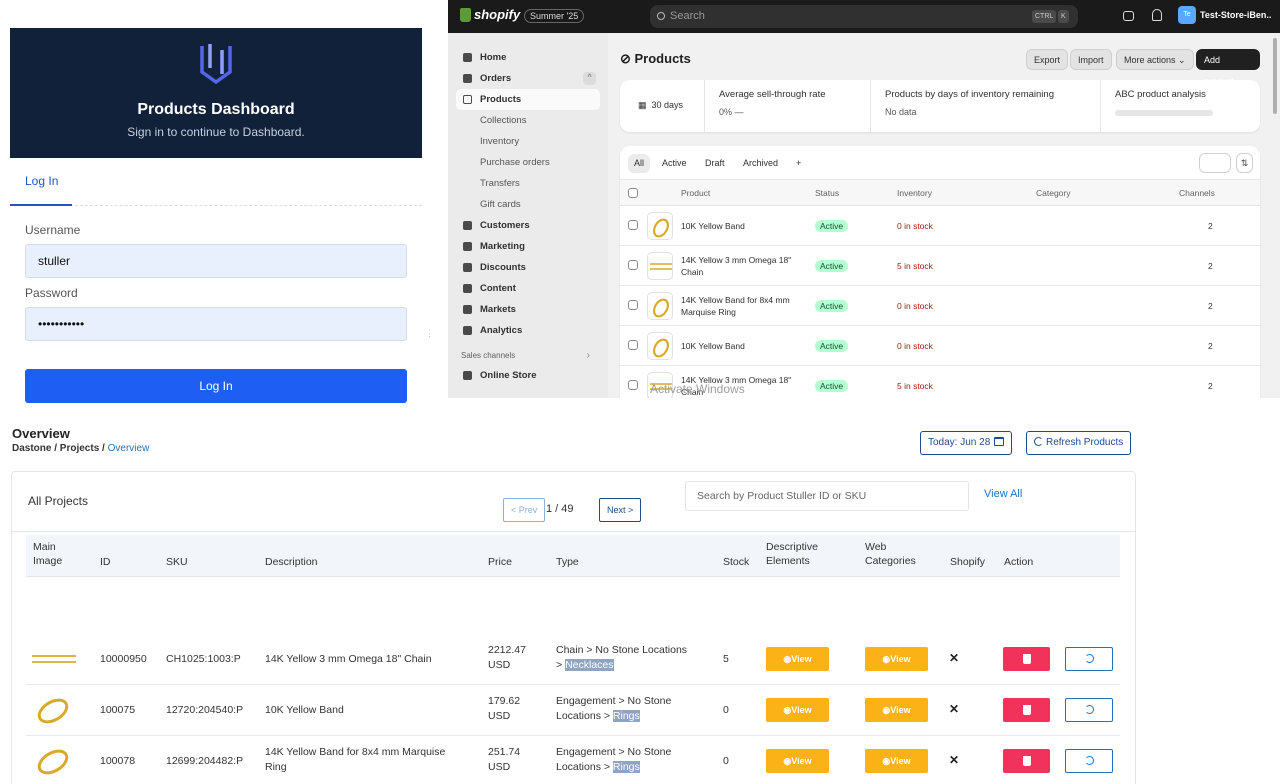 The width and height of the screenshot is (1280, 784). Describe the element at coordinates (1038, 441) in the screenshot. I see `refresh-icon` at that location.